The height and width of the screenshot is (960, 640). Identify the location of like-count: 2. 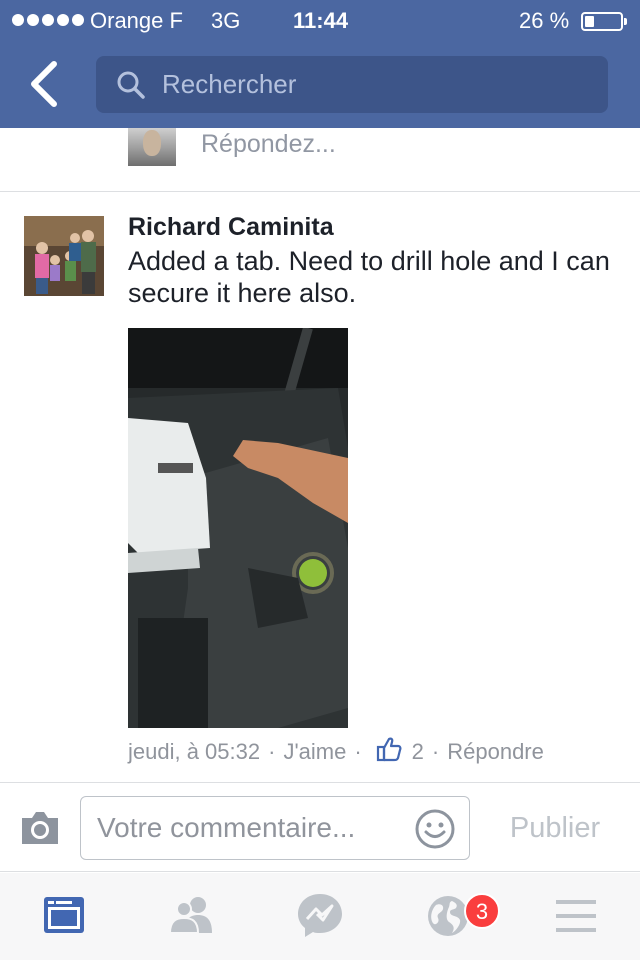
(418, 752).